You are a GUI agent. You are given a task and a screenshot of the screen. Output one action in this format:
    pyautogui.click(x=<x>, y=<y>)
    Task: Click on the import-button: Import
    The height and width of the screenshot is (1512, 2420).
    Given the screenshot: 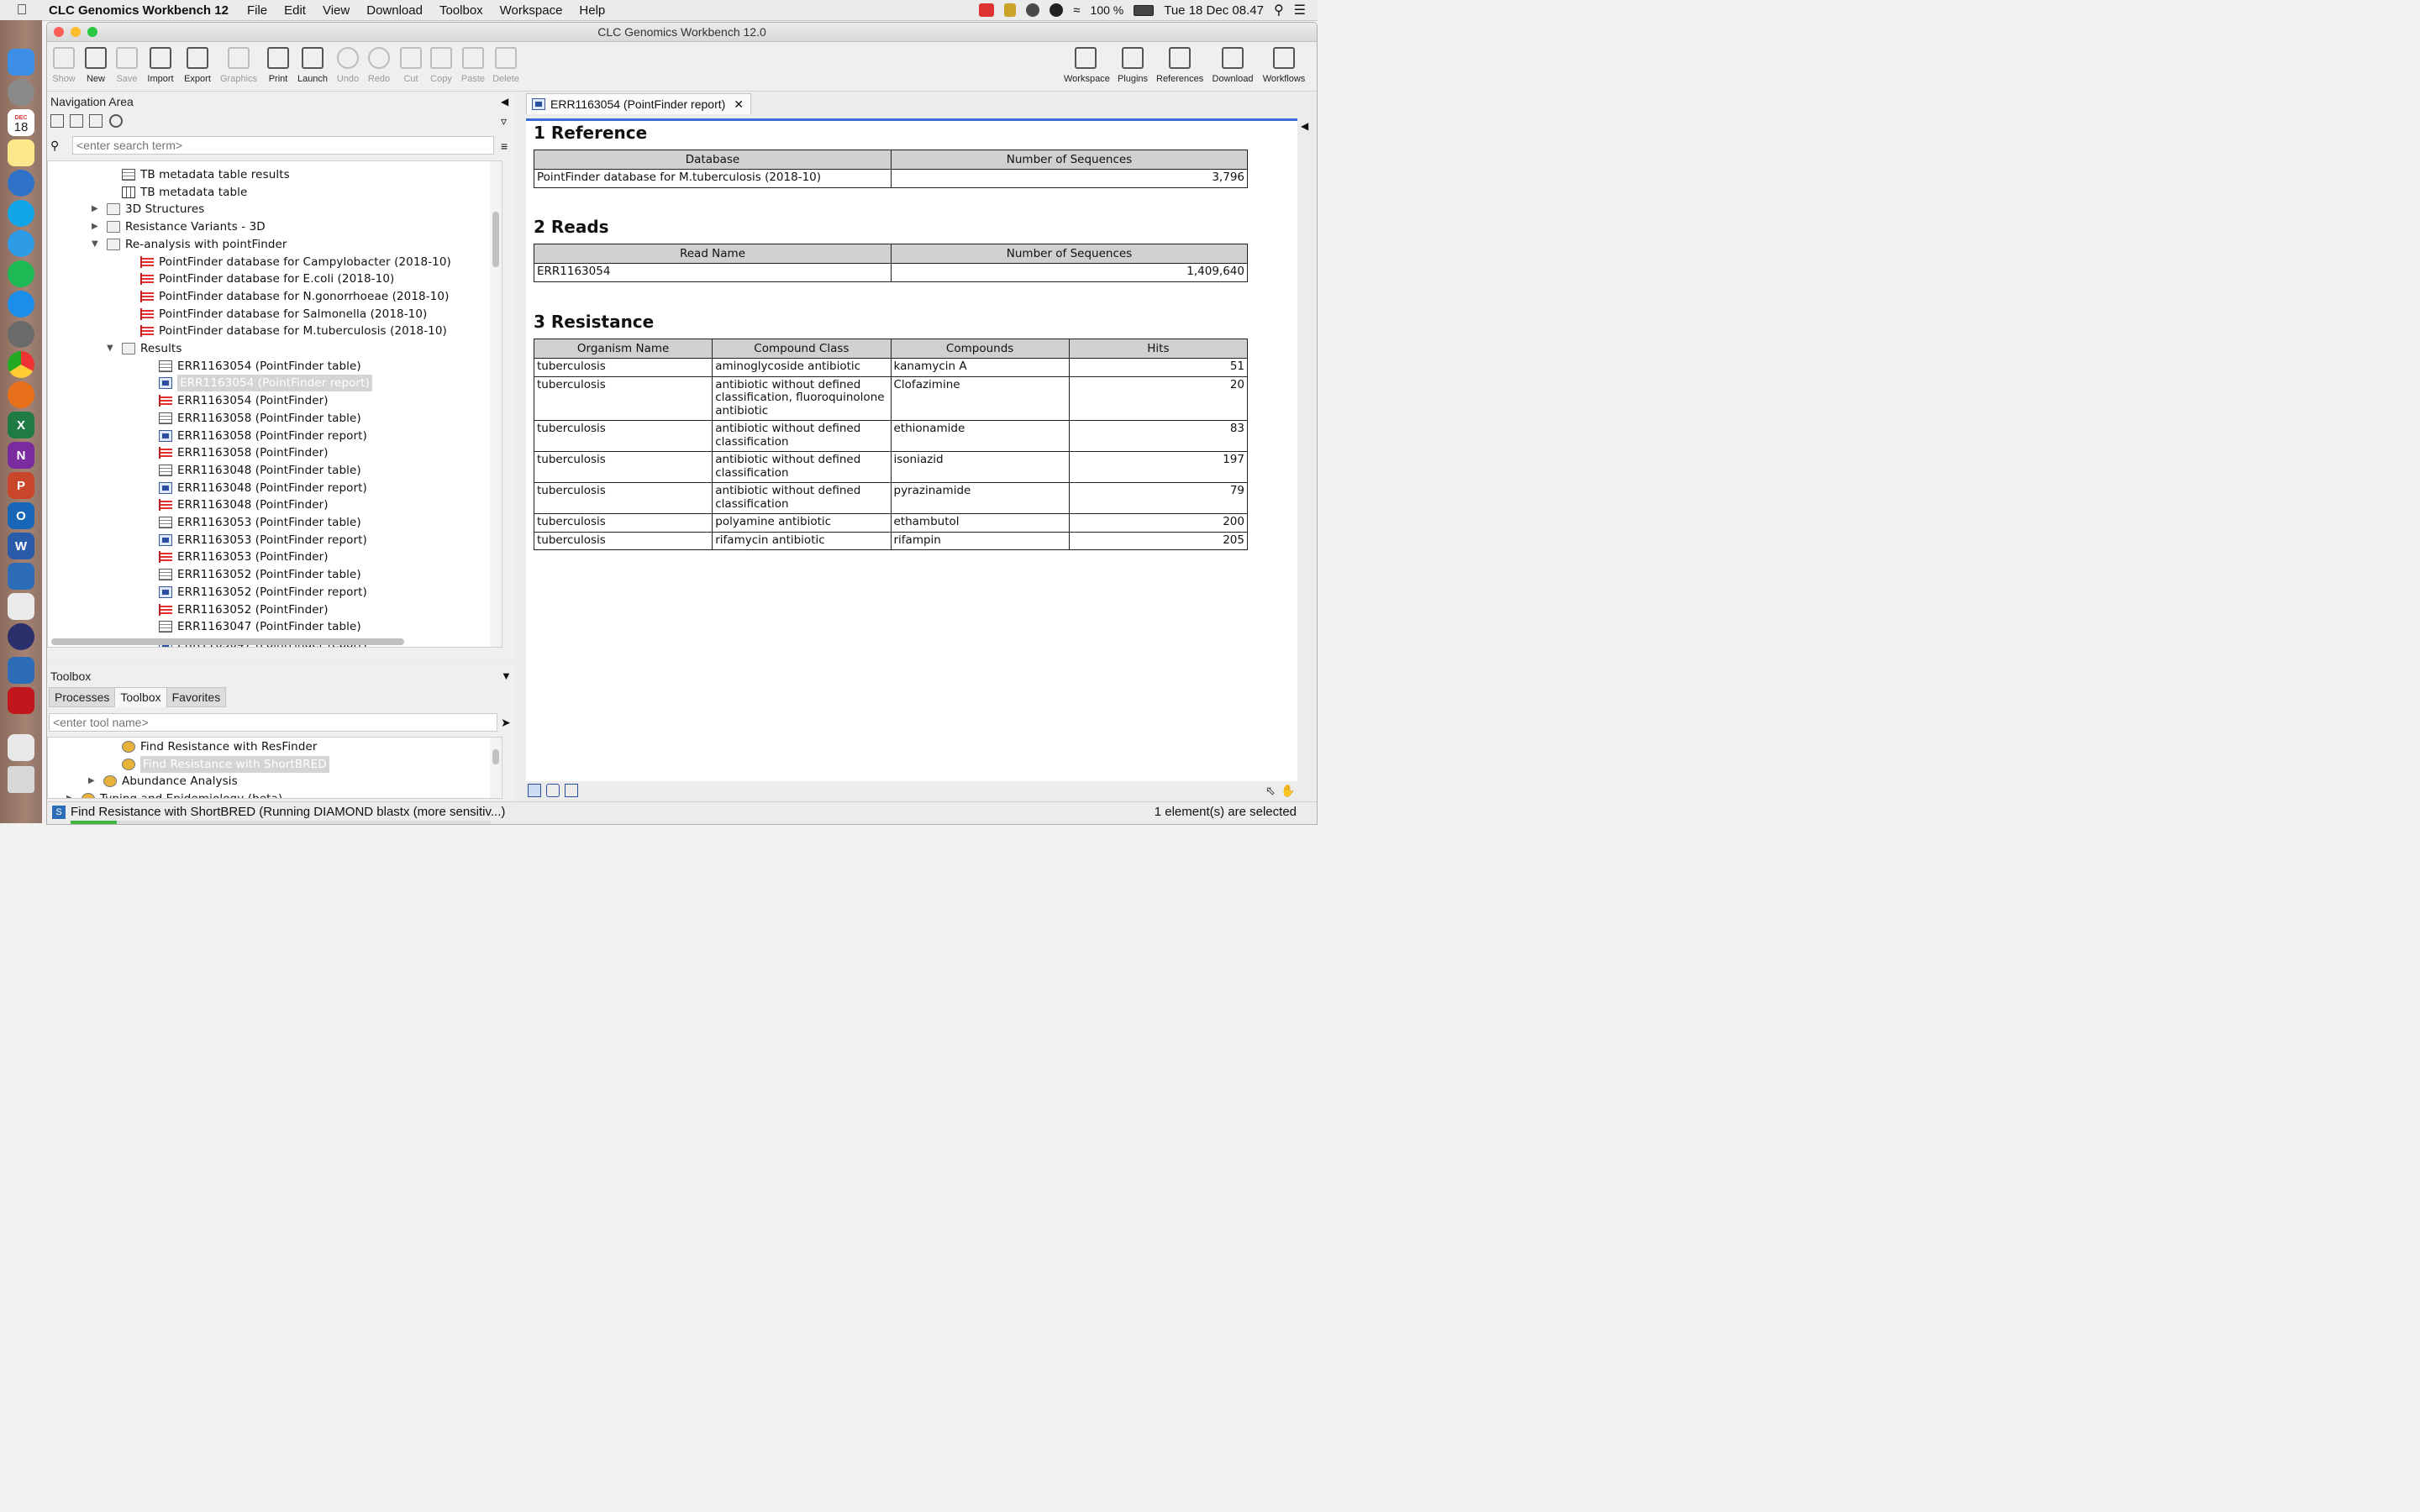 What is the action you would take?
    pyautogui.click(x=161, y=64)
    